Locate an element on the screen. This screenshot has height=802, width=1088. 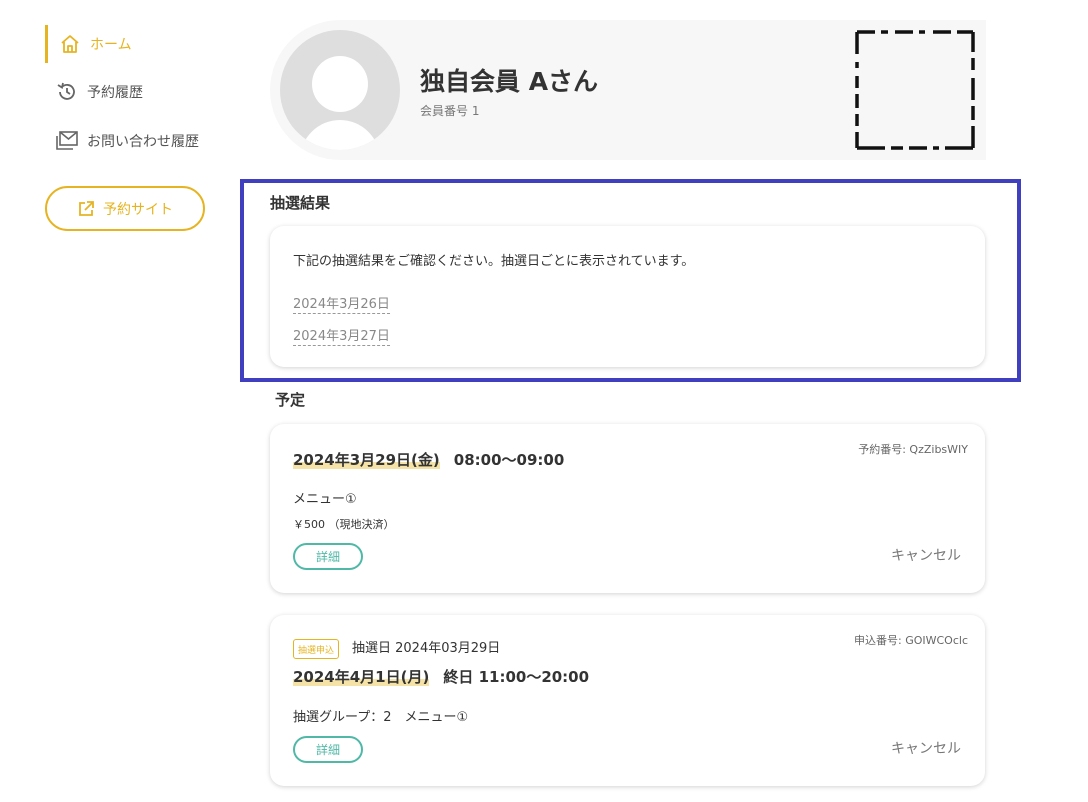
avatar-head is located at coordinates (340, 84).